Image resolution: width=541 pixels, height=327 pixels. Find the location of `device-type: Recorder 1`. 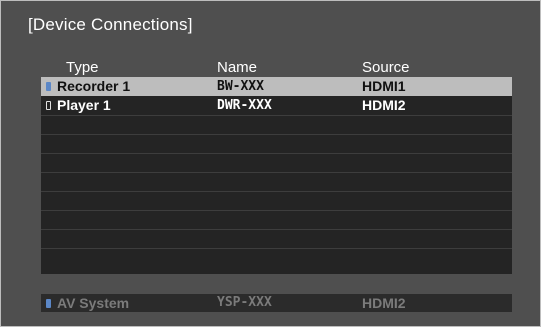

device-type: Recorder 1 is located at coordinates (94, 86).